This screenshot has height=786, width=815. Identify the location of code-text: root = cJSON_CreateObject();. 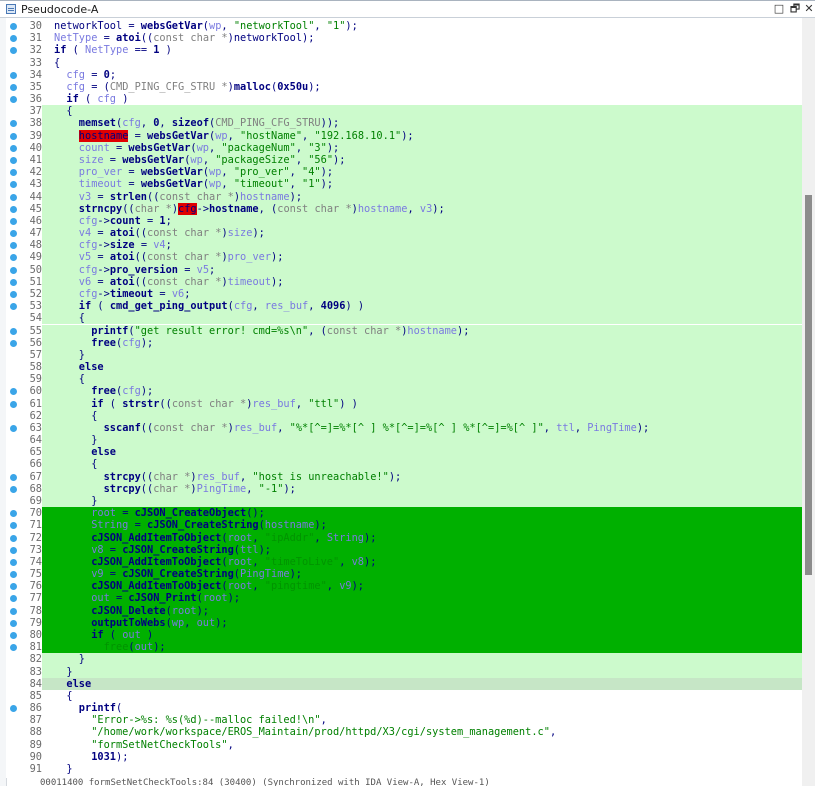
(178, 513).